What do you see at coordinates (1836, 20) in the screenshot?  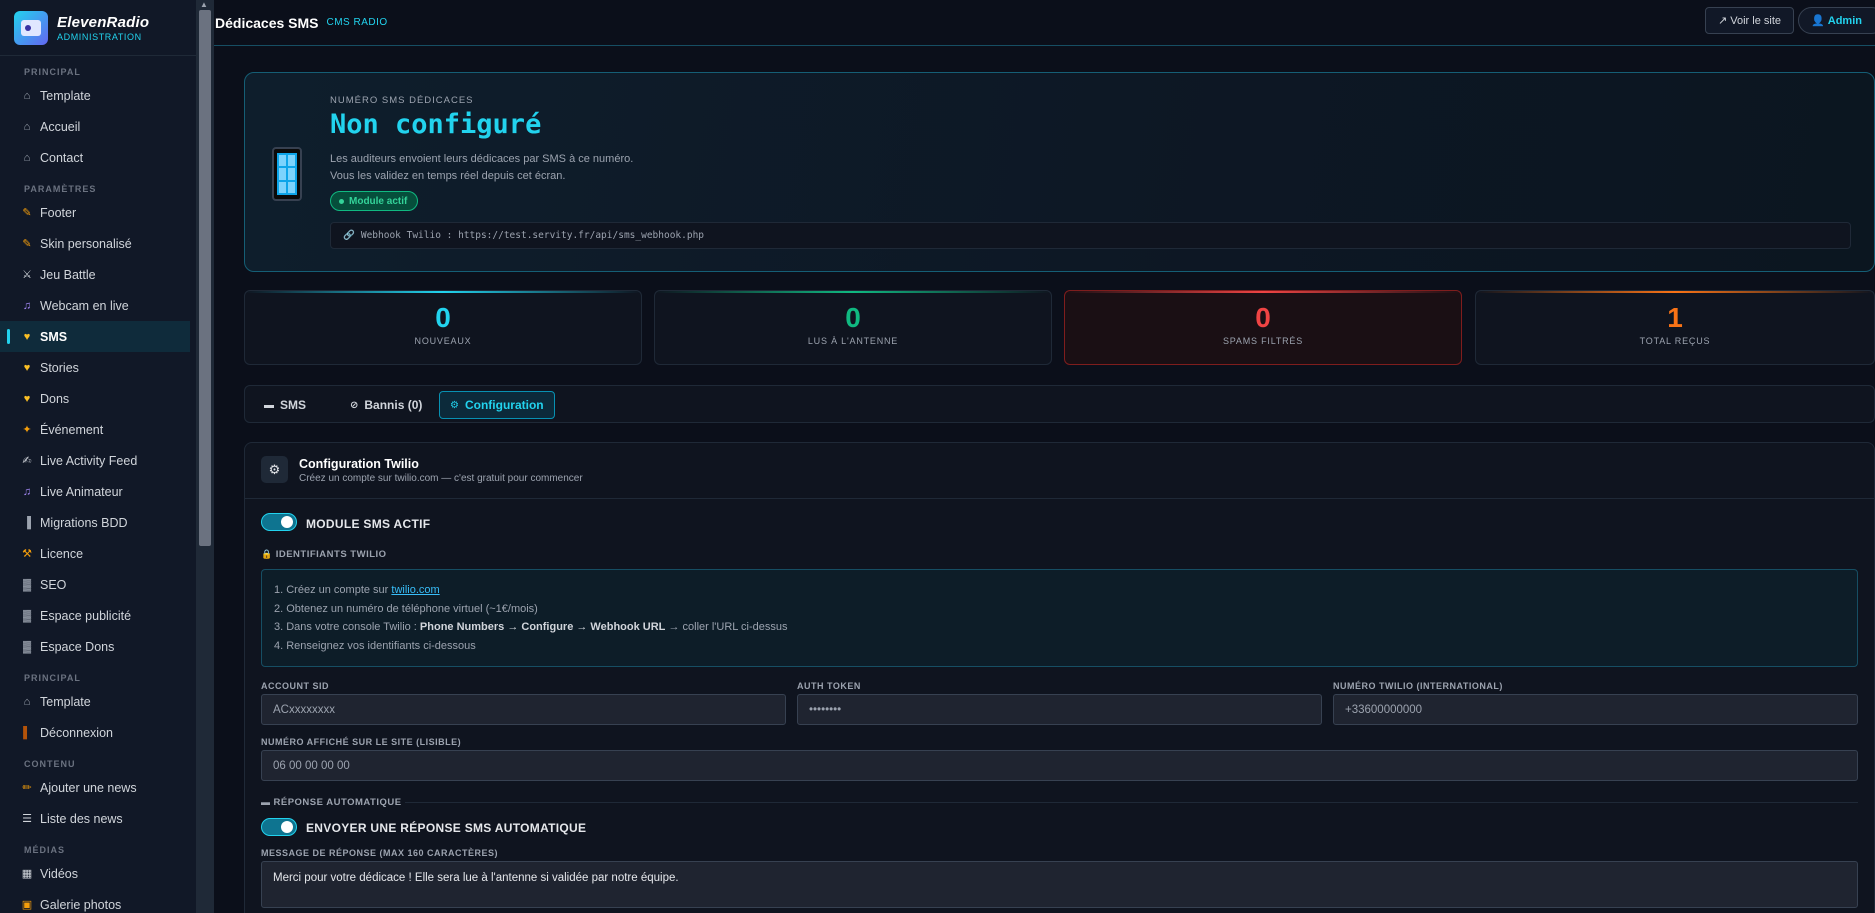 I see `admin-user-button: 👤 Admin` at bounding box center [1836, 20].